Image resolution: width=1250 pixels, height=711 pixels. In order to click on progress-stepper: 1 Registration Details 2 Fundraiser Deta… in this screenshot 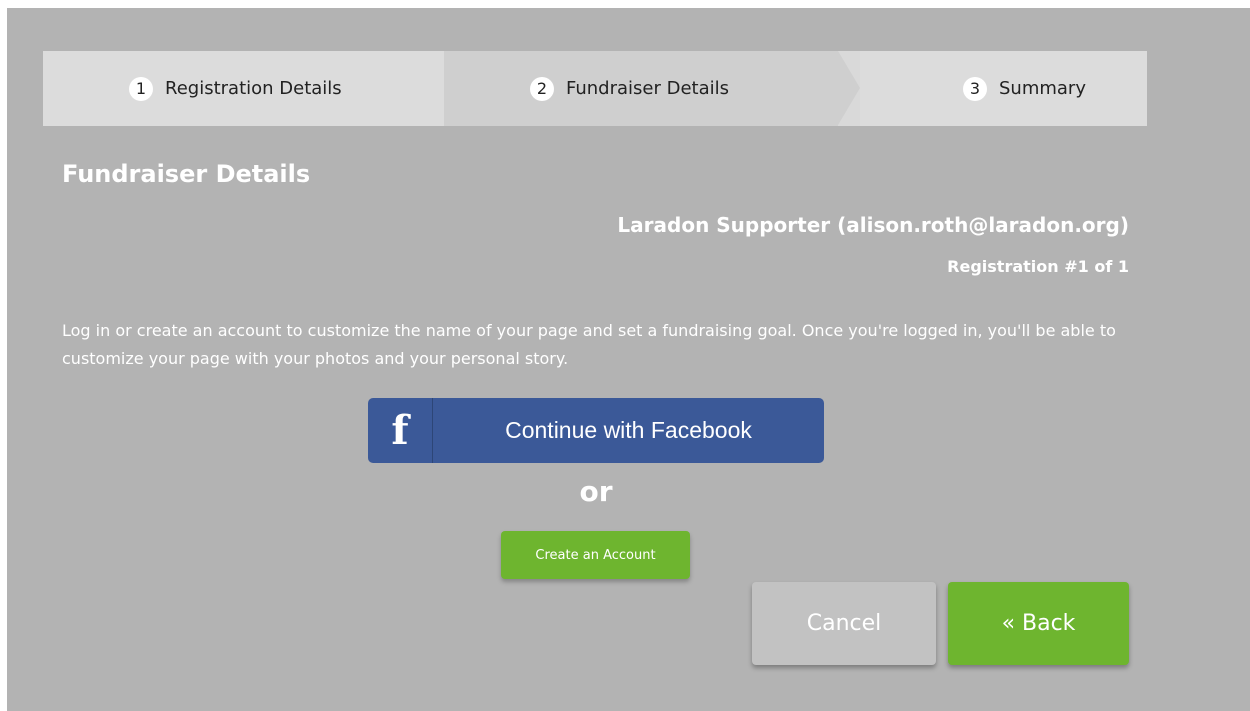, I will do `click(595, 88)`.